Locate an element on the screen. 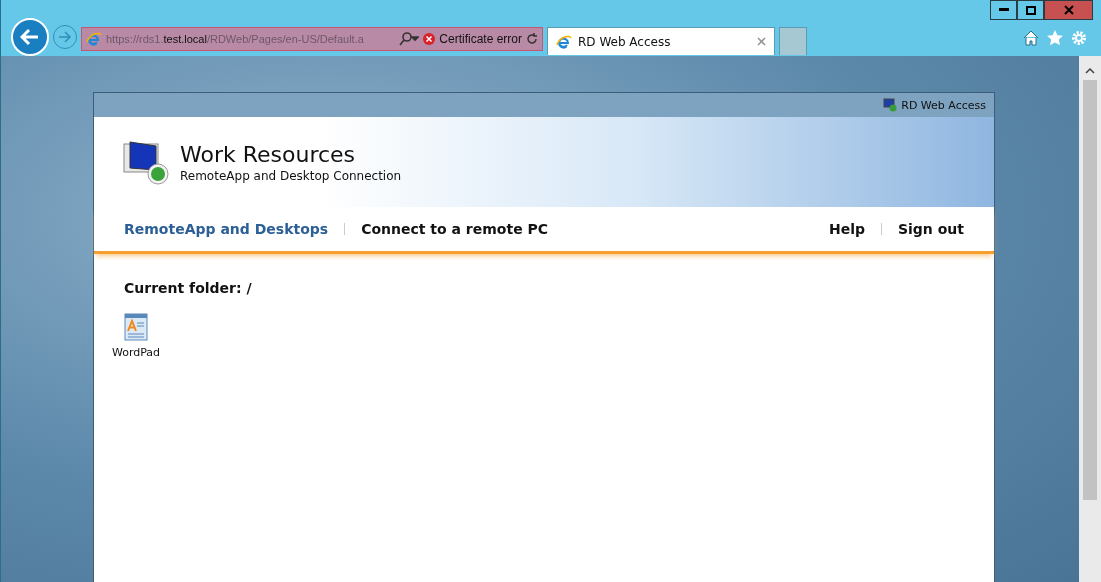 This screenshot has width=1101, height=582. url-text: https://rds1.test.local/RDWeb/Pages/en-US/Default.a is located at coordinates (235, 39).